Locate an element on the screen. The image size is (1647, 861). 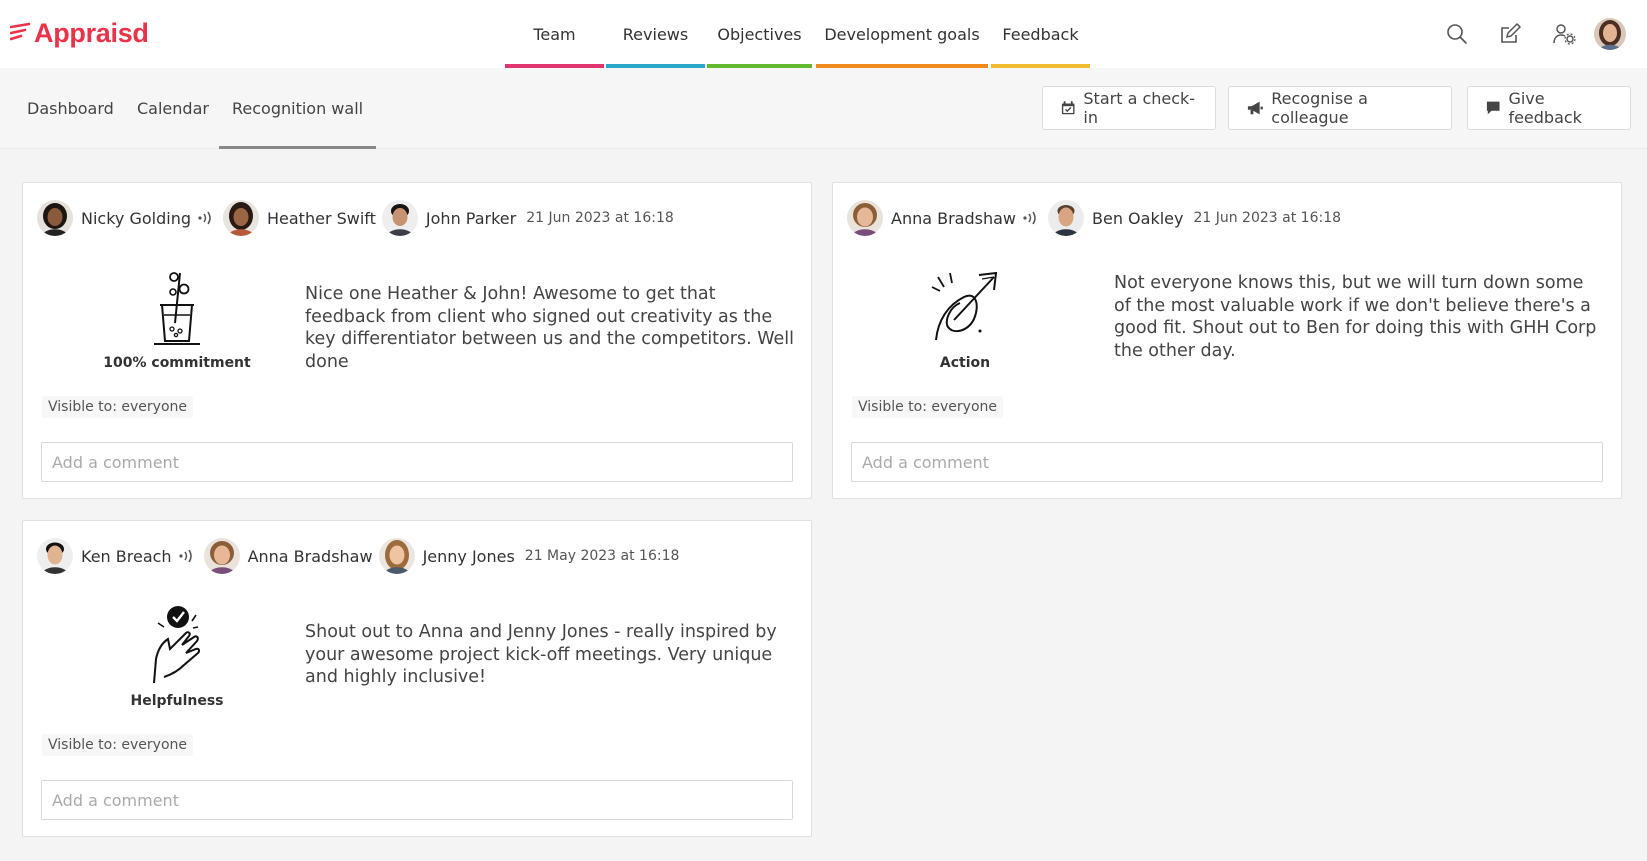
calendar-check-icon is located at coordinates (1068, 108).